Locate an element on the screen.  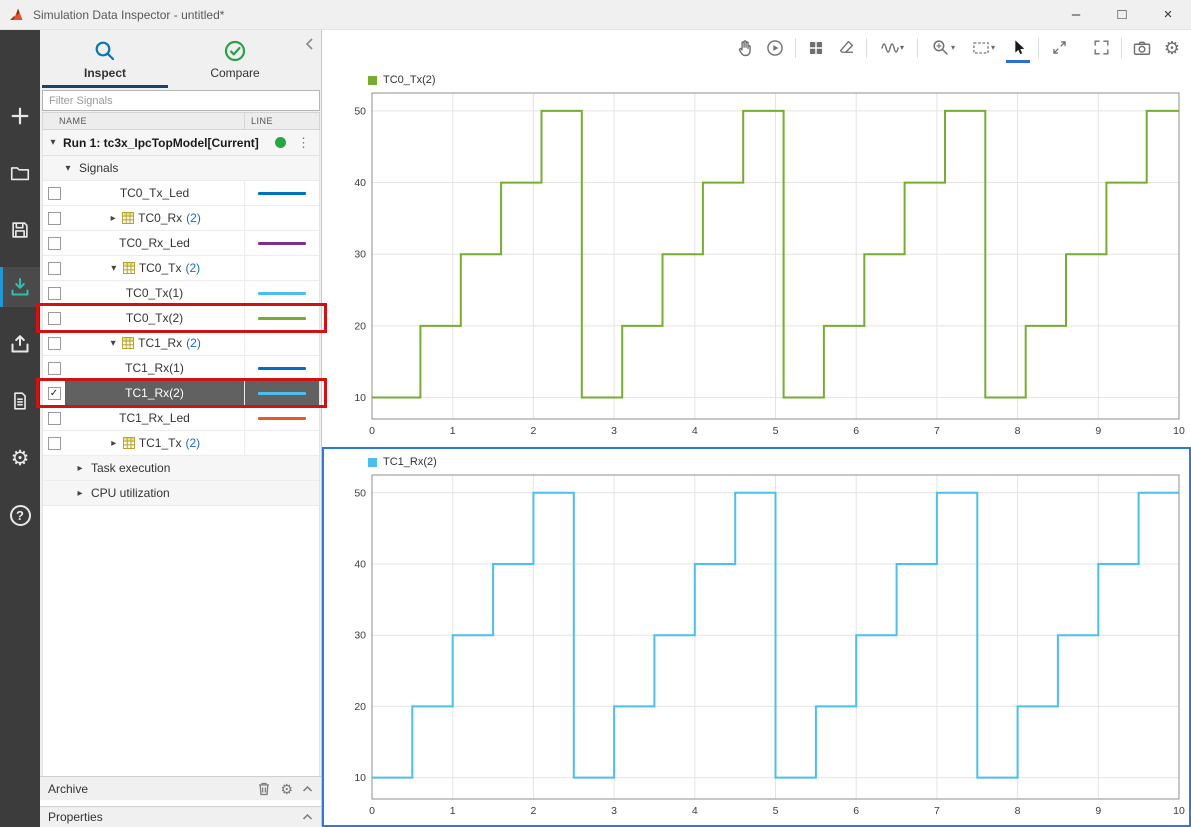
tree-row-tc0-tx-2: TC0_Tx(2) is located at coordinates (181, 318).